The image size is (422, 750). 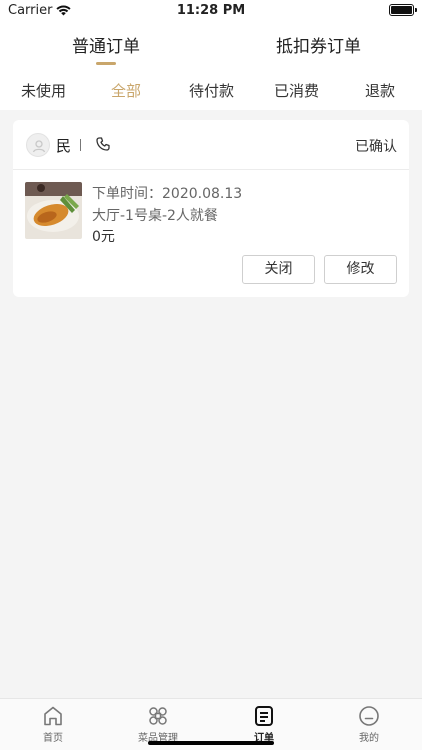 I want to click on home-indicator, so click(x=211, y=743).